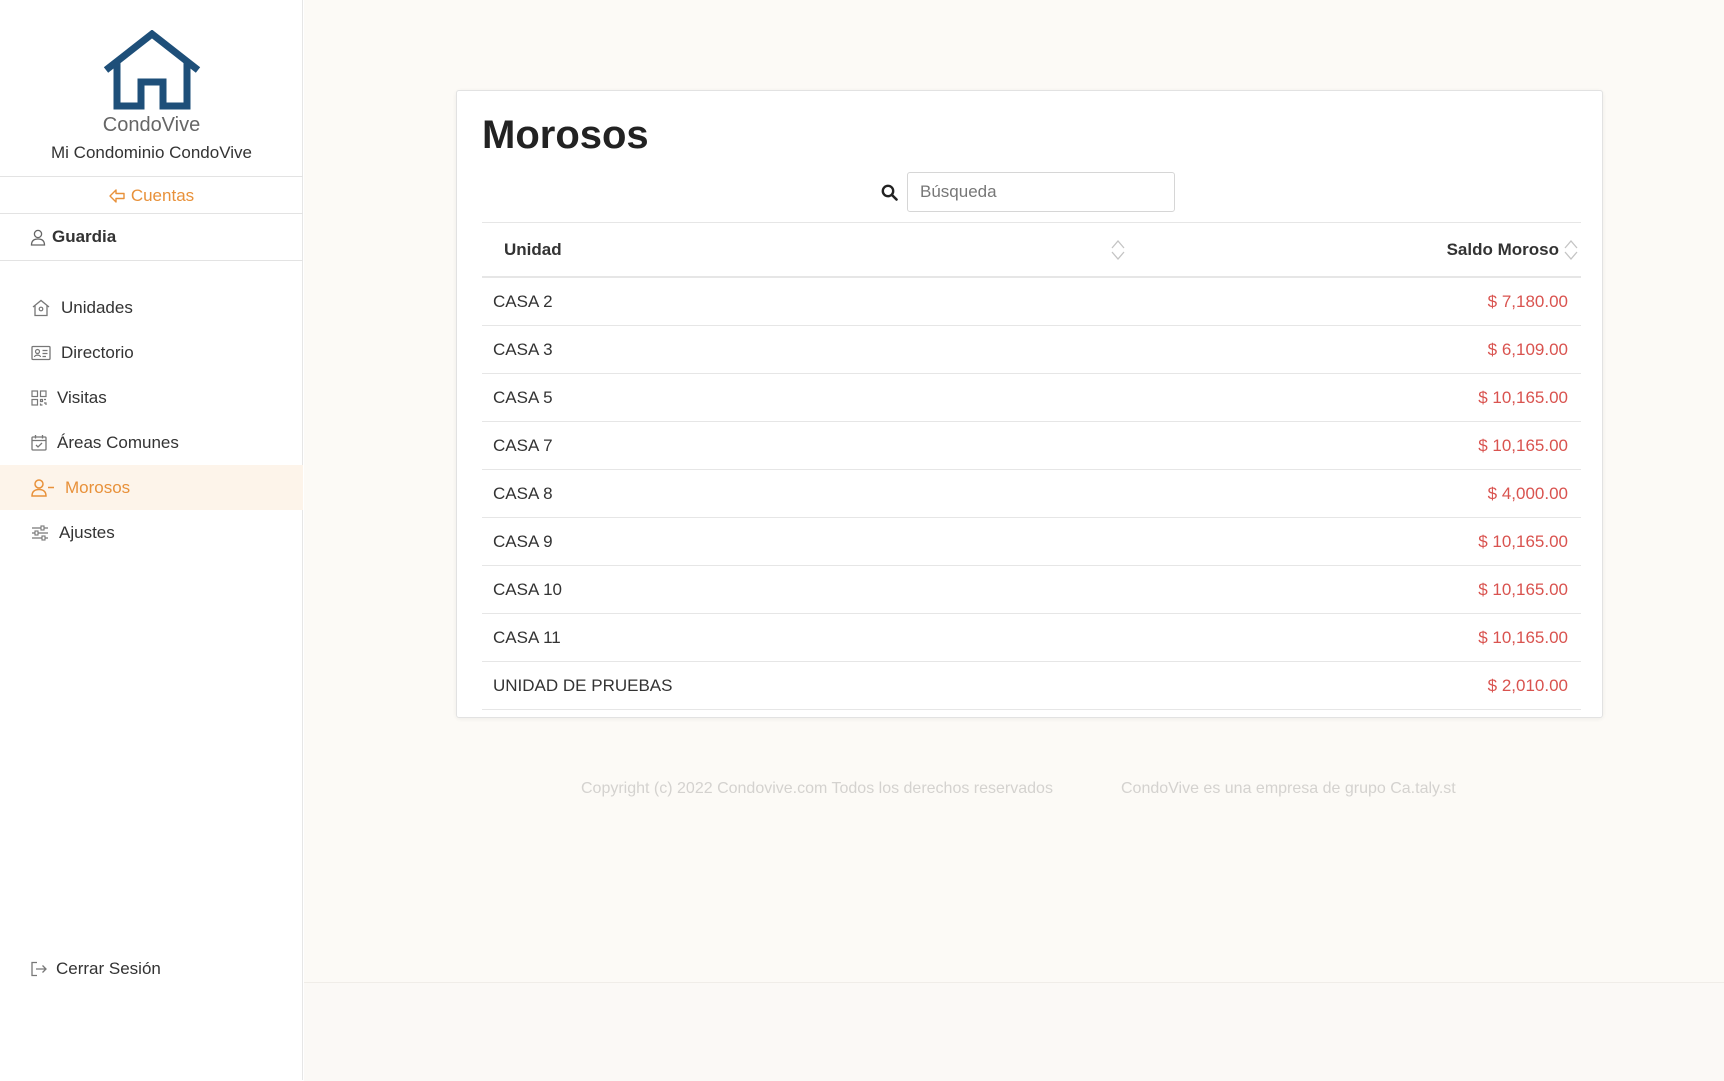 This screenshot has height=1081, width=1724. Describe the element at coordinates (1353, 301) in the screenshot. I see `saldo-cell: $ 7,180.00` at that location.